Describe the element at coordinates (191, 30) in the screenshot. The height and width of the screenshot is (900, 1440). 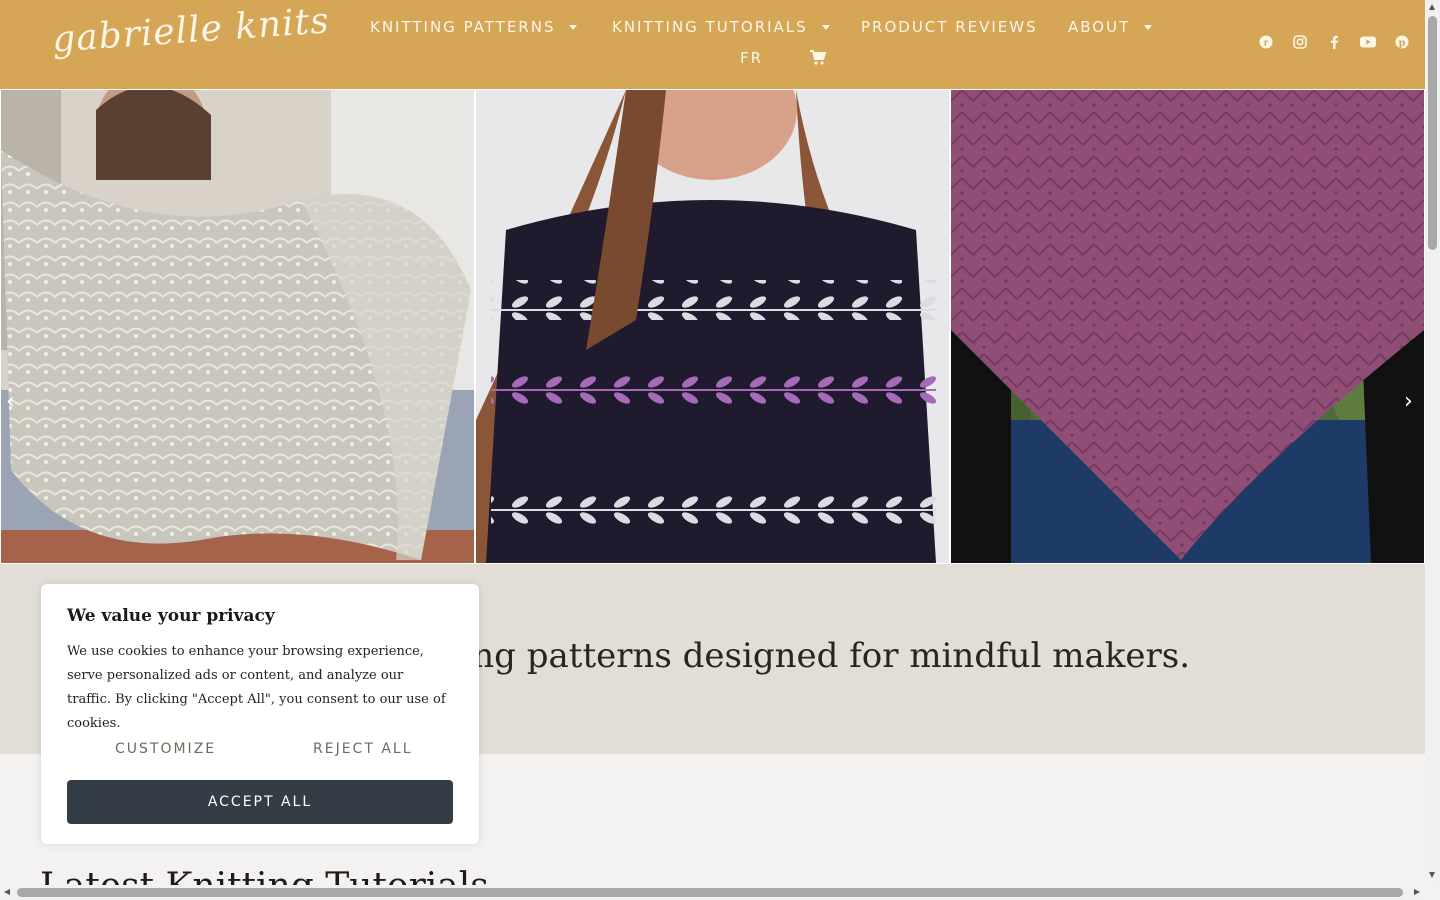
I see `site-logo: gabrielle knits` at that location.